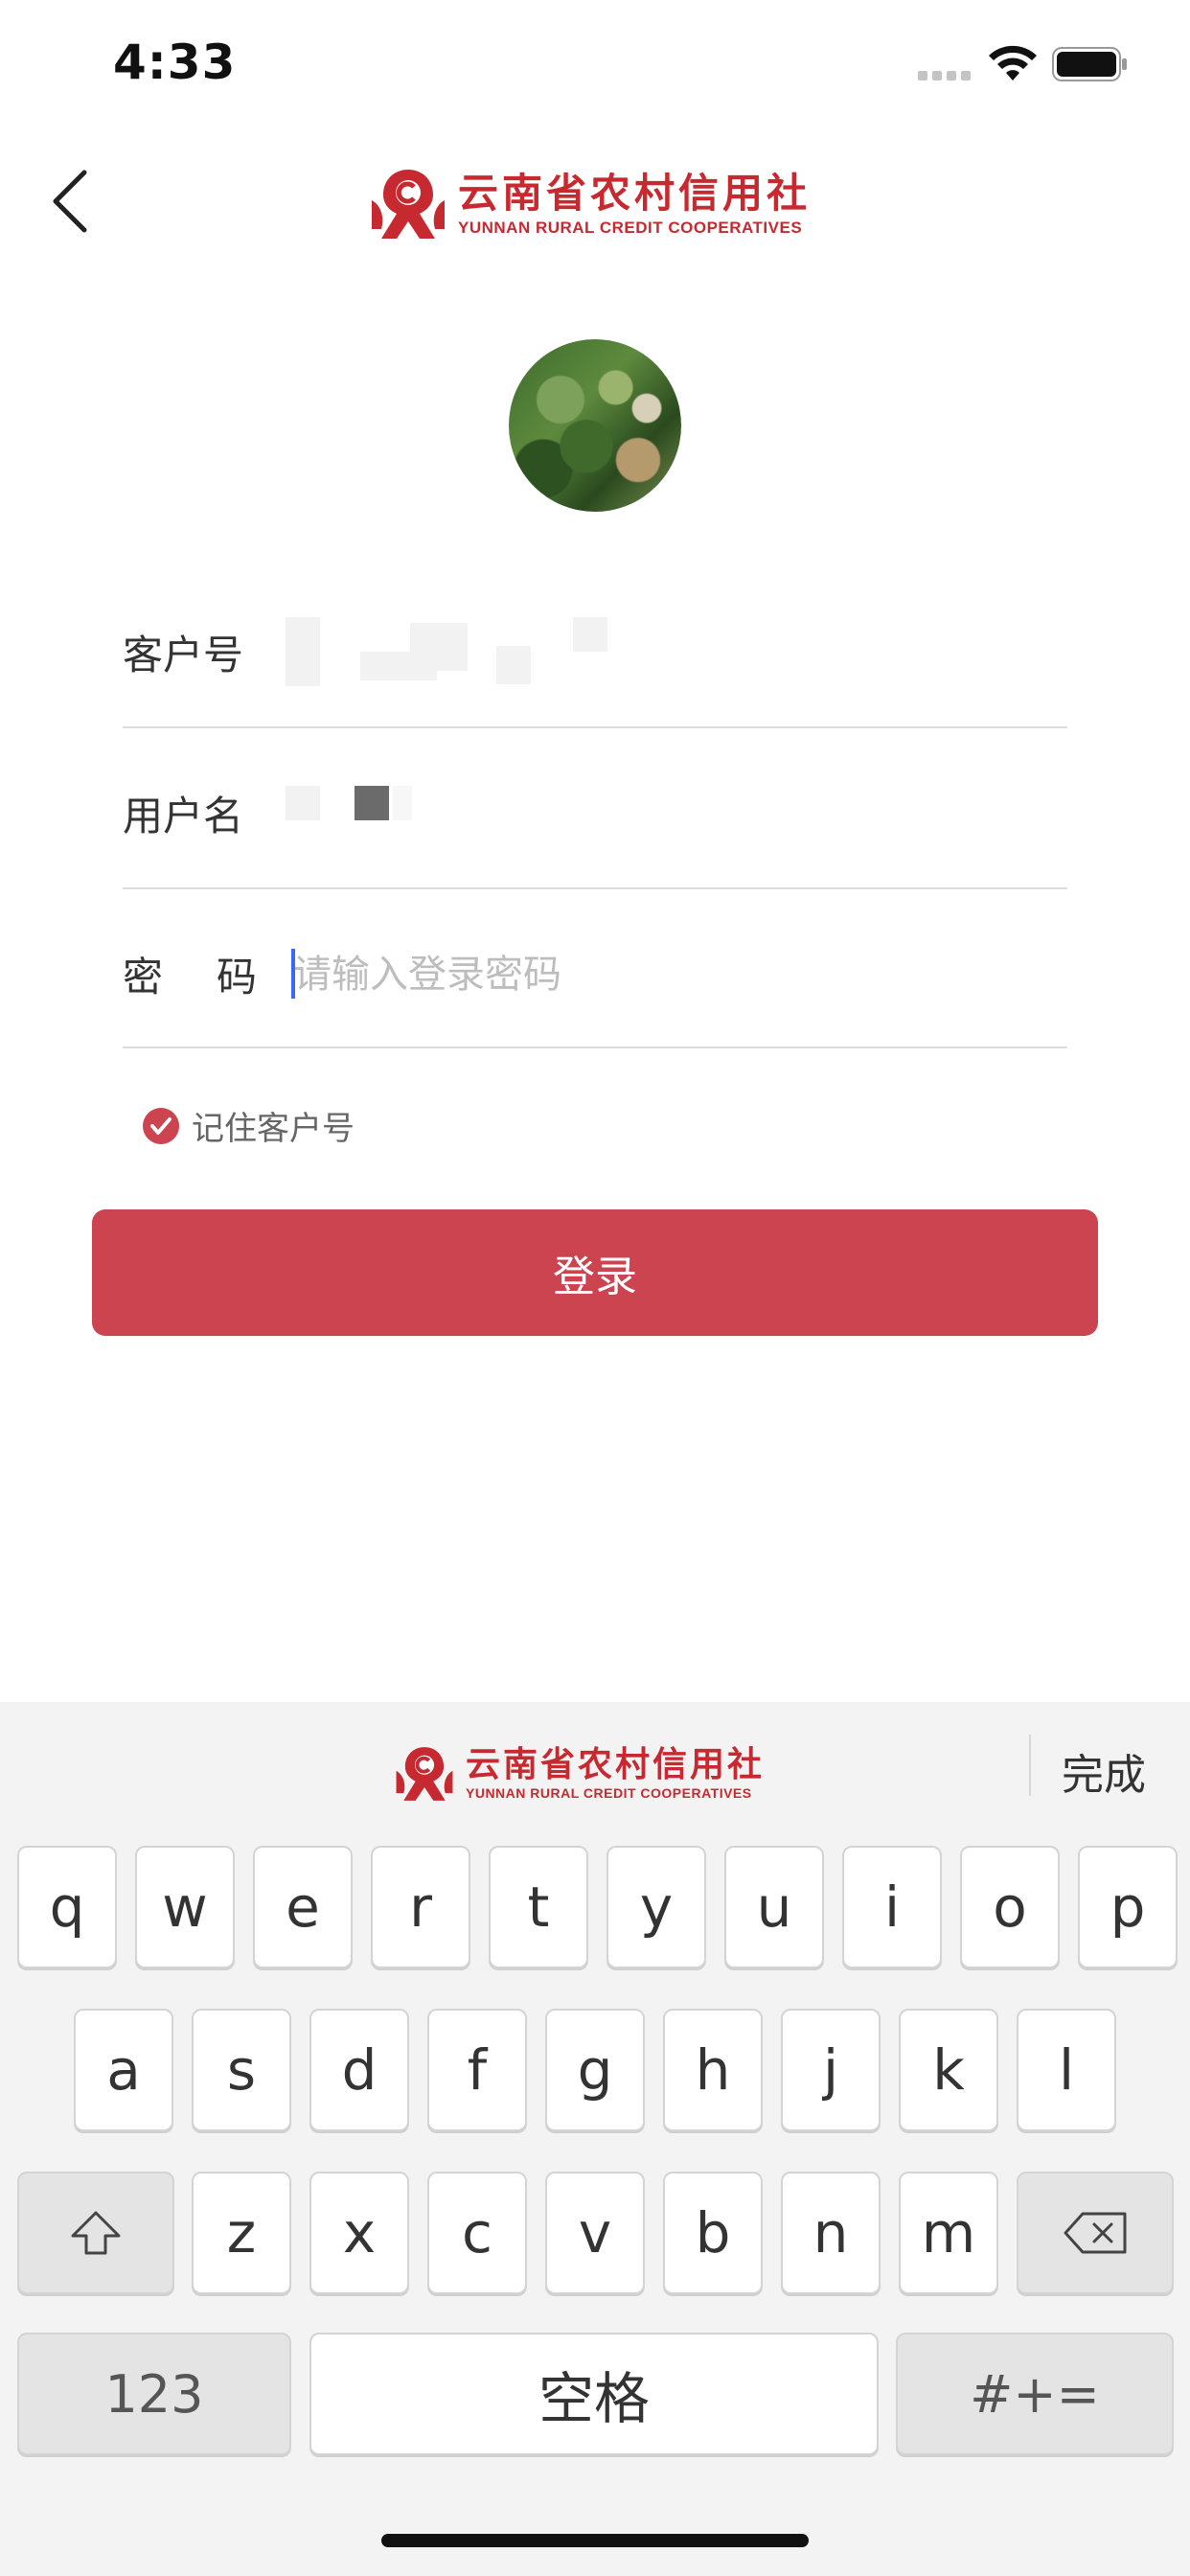 Image resolution: width=1190 pixels, height=2576 pixels. What do you see at coordinates (595, 2540) in the screenshot?
I see `home-indicator` at bounding box center [595, 2540].